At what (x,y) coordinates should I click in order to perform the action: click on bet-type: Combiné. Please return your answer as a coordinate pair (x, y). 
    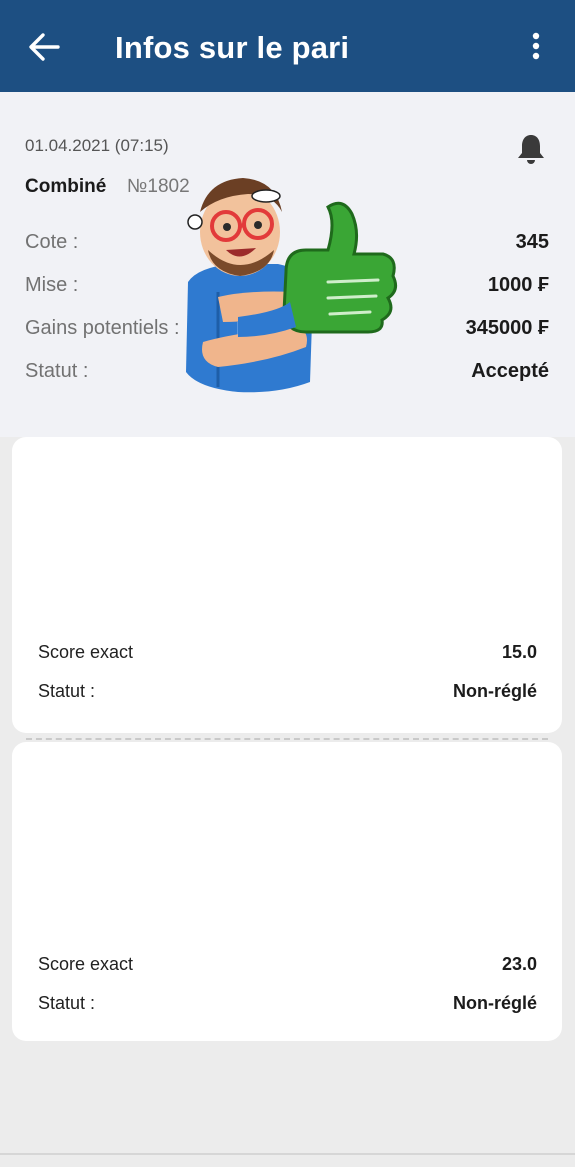
    Looking at the image, I should click on (66, 186).